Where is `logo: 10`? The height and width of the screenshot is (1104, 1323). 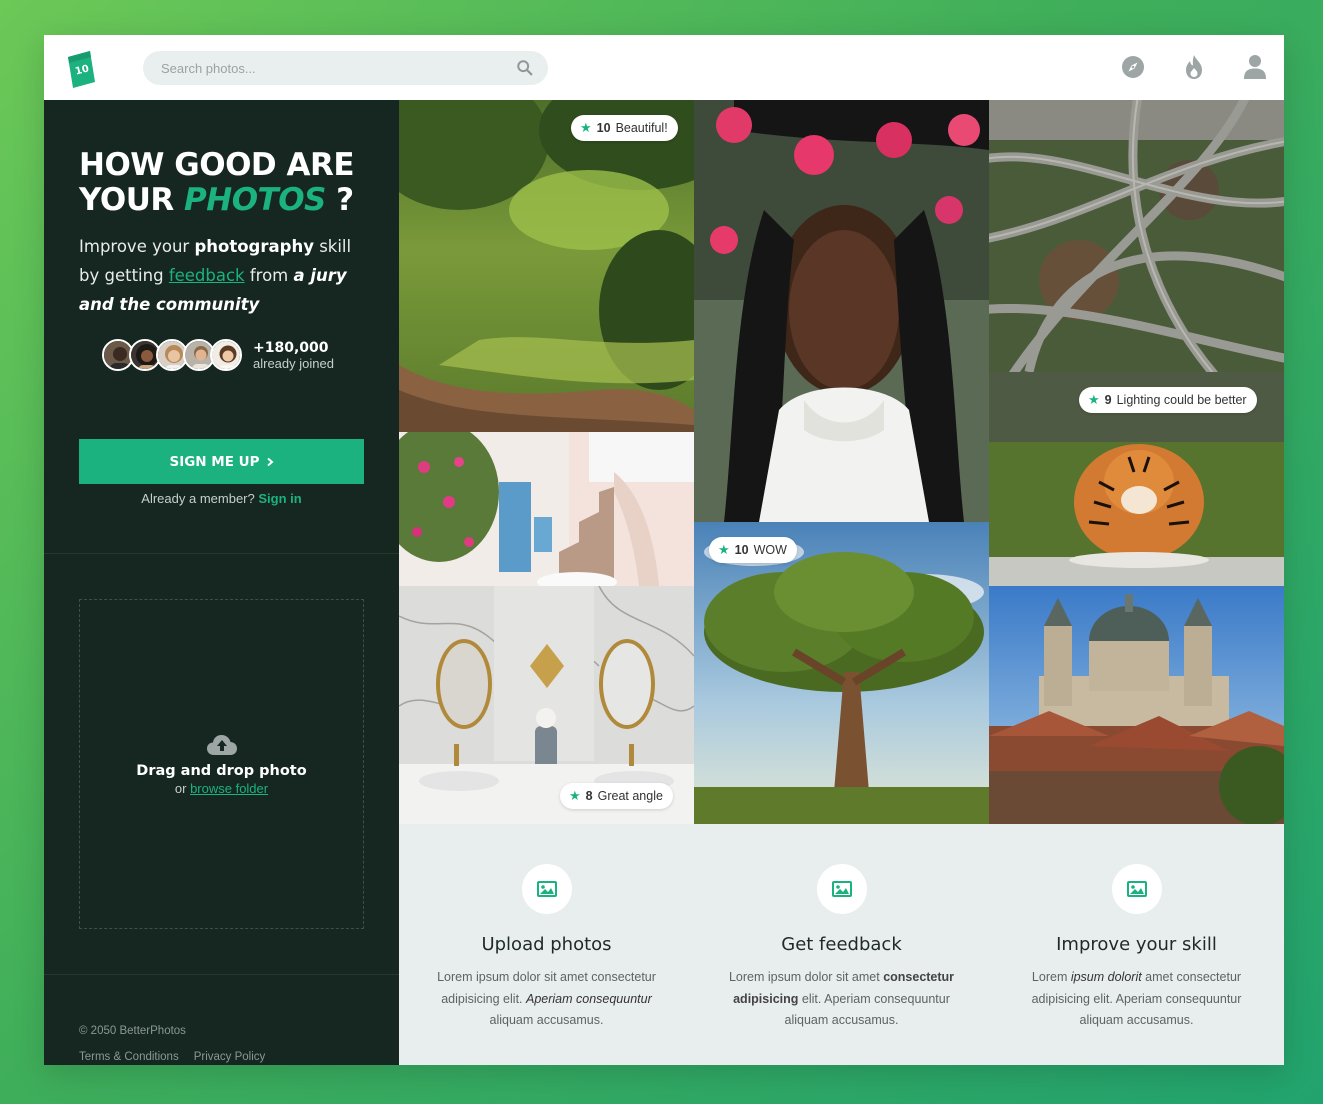
logo: 10 is located at coordinates (80, 68).